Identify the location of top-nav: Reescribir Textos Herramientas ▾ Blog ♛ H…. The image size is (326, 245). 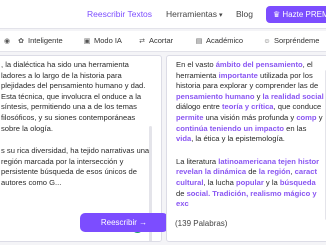
(163, 14).